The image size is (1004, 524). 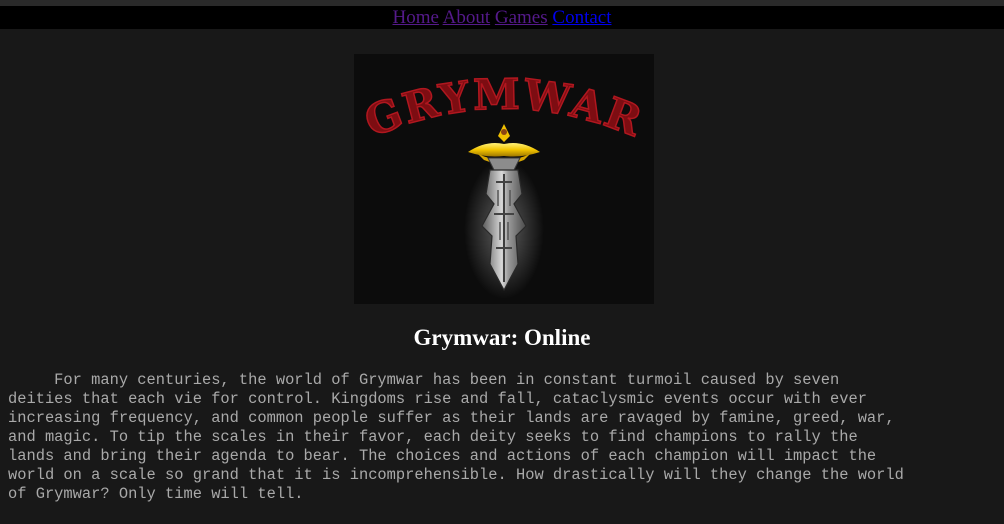 I want to click on story-line: of Grymwar? Only time will tell., so click(x=156, y=494).